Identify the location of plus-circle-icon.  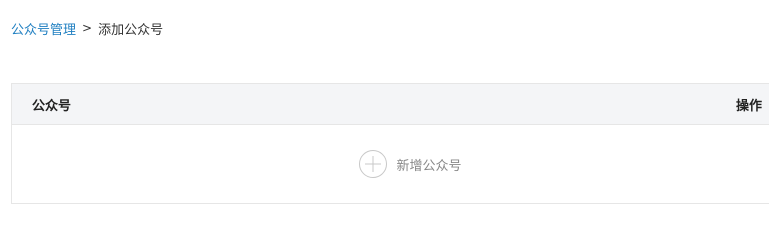
(373, 164).